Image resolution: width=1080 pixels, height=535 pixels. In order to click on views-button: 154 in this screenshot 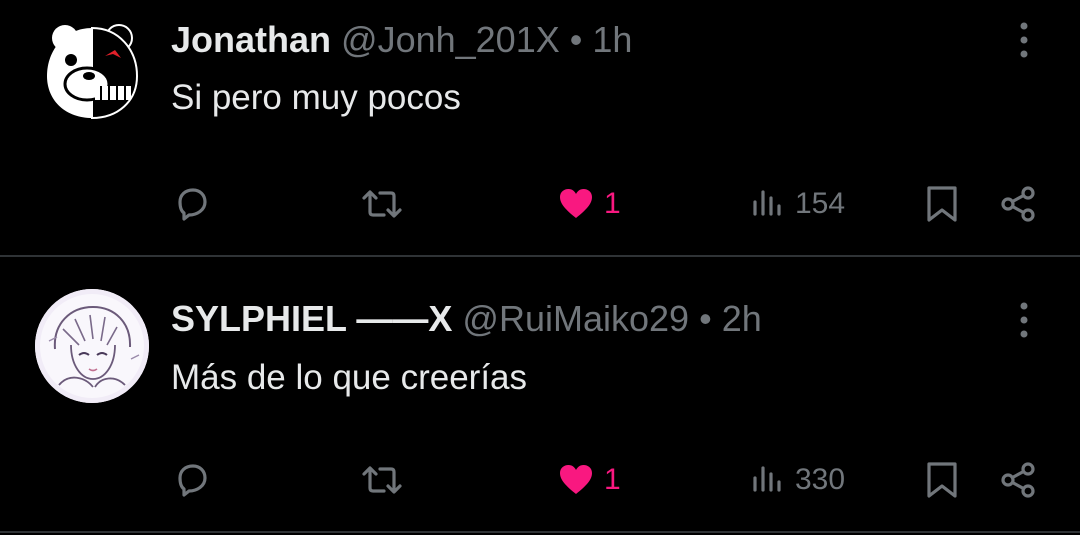, I will do `click(798, 204)`.